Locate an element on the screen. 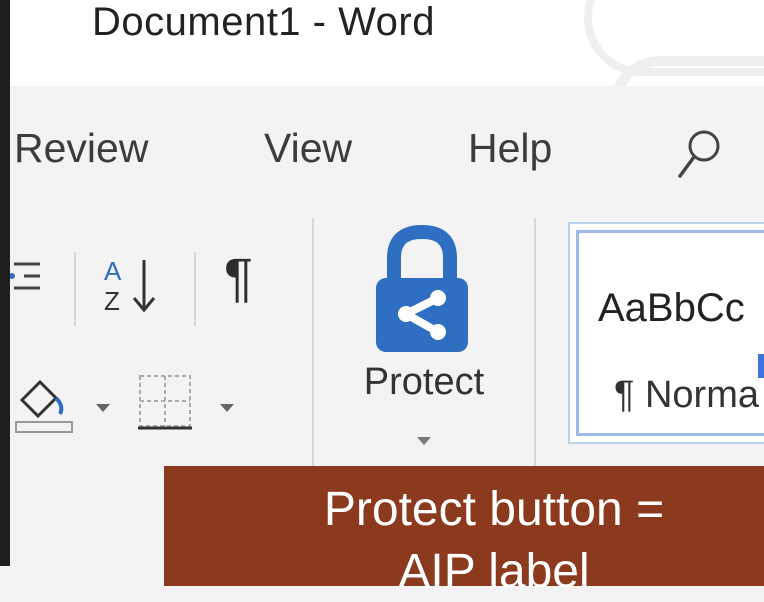 This screenshot has height=602, width=764. protect-button: Protect is located at coordinates (424, 339).